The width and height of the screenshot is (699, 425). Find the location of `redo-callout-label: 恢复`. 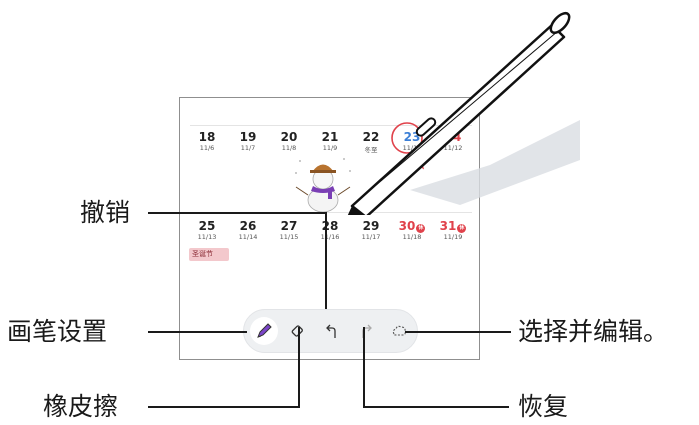

redo-callout-label: 恢复 is located at coordinates (543, 406).